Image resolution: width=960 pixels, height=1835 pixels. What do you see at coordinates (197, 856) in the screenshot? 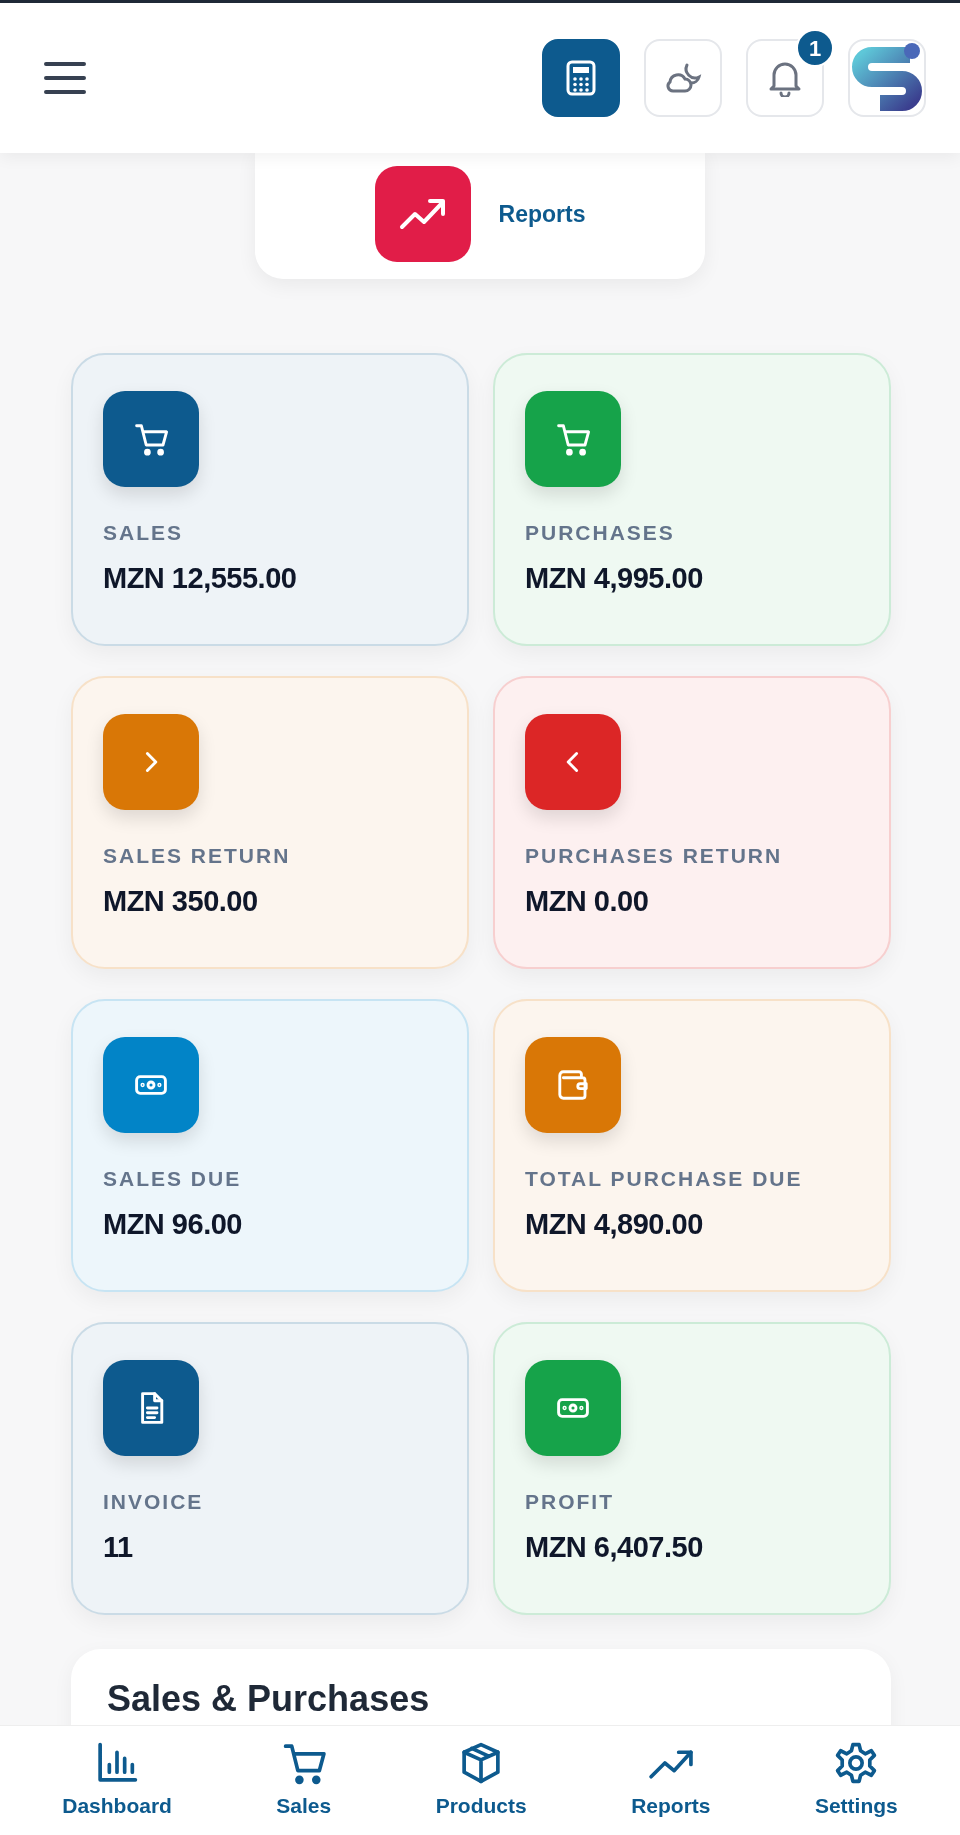
I see `stat-label: SALES RETURN` at bounding box center [197, 856].